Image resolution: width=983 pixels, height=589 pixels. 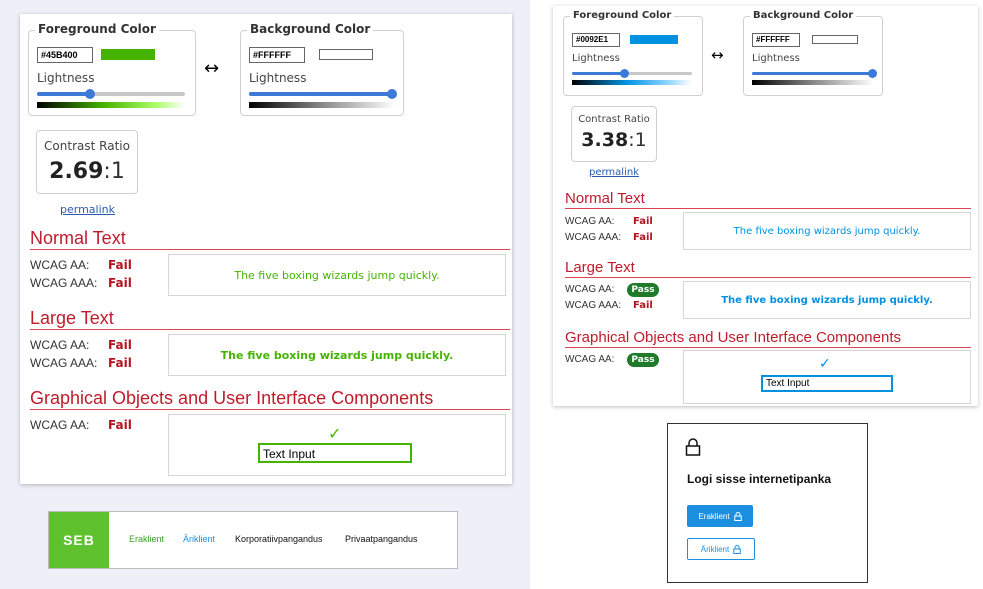 What do you see at coordinates (65, 55) in the screenshot?
I see `foreground-hex-input: #45B400` at bounding box center [65, 55].